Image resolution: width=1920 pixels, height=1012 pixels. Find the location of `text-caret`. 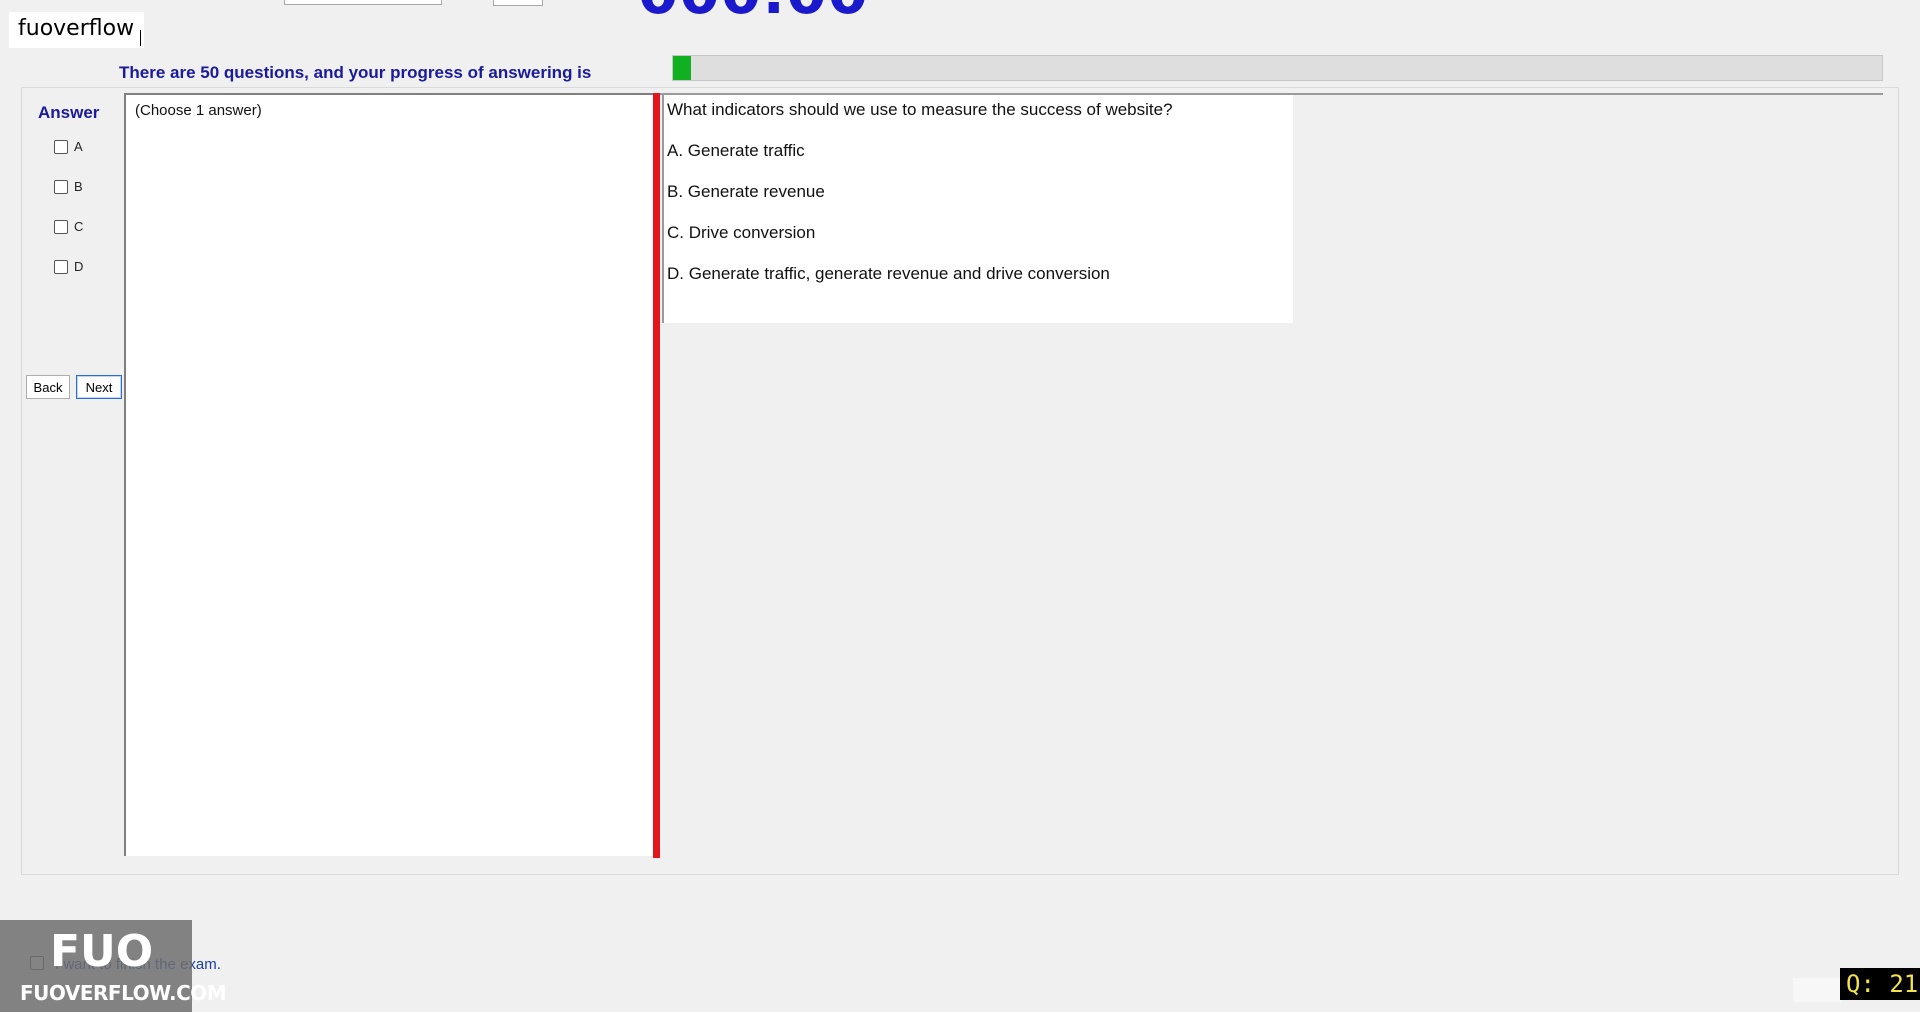

text-caret is located at coordinates (140, 38).